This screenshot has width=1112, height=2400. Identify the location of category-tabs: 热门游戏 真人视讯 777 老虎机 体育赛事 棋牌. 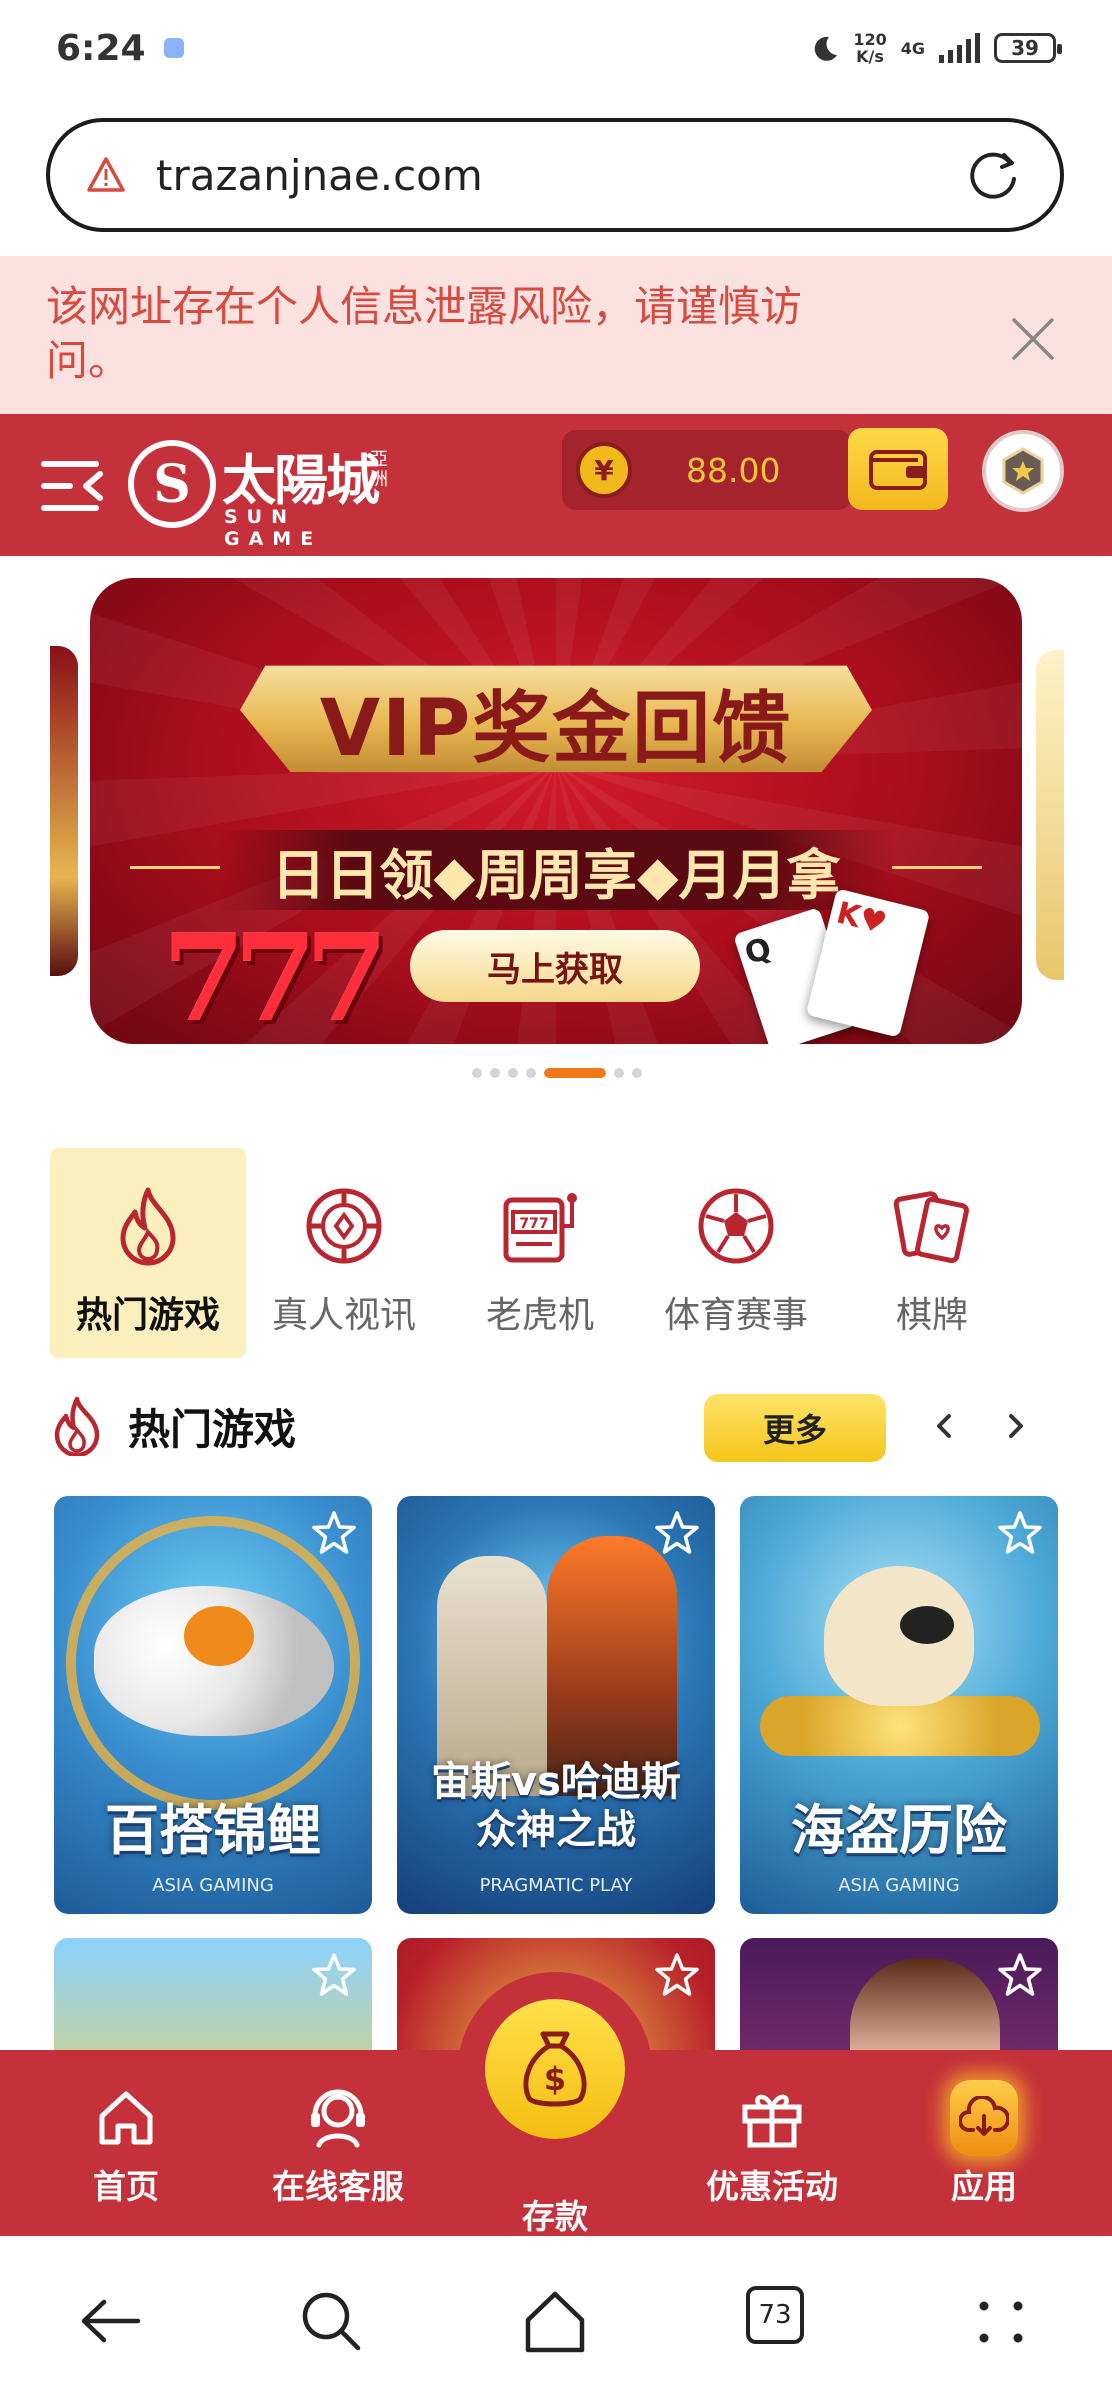
(556, 1253).